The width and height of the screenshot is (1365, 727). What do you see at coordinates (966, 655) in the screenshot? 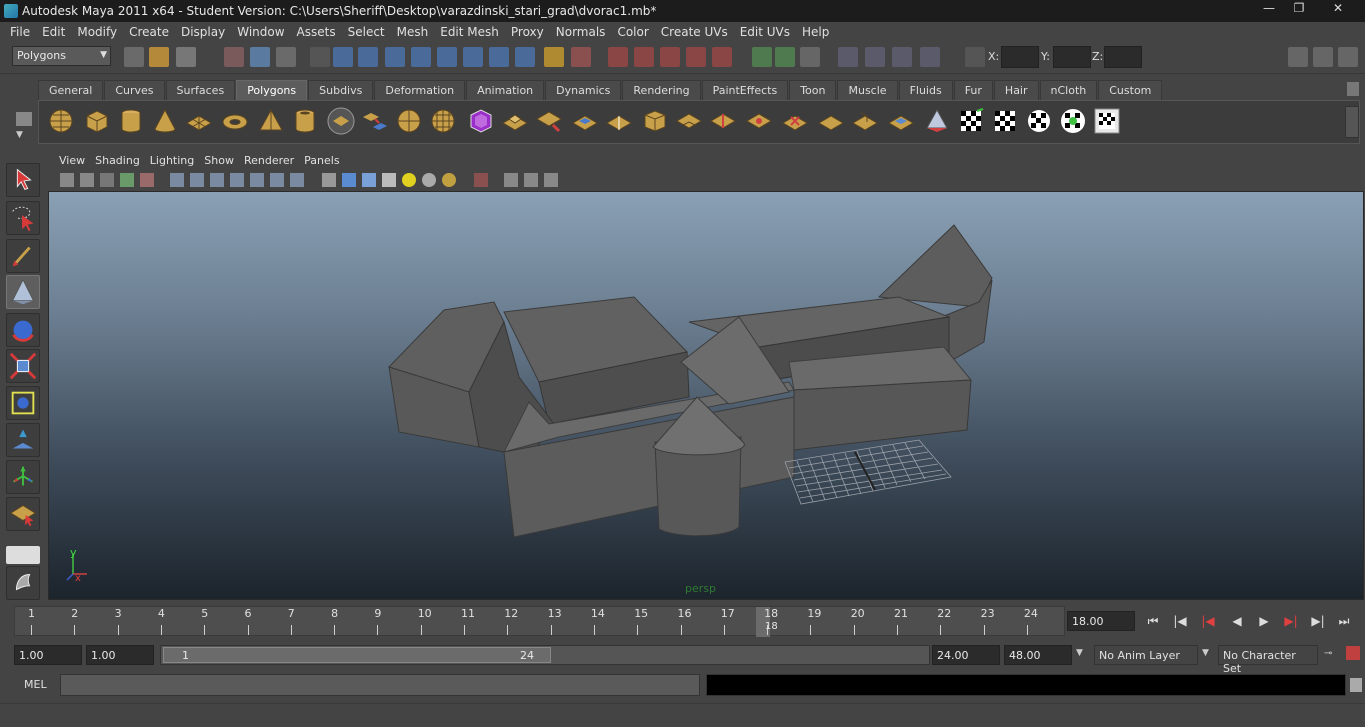
I see `playback-end-field: 24.00` at bounding box center [966, 655].